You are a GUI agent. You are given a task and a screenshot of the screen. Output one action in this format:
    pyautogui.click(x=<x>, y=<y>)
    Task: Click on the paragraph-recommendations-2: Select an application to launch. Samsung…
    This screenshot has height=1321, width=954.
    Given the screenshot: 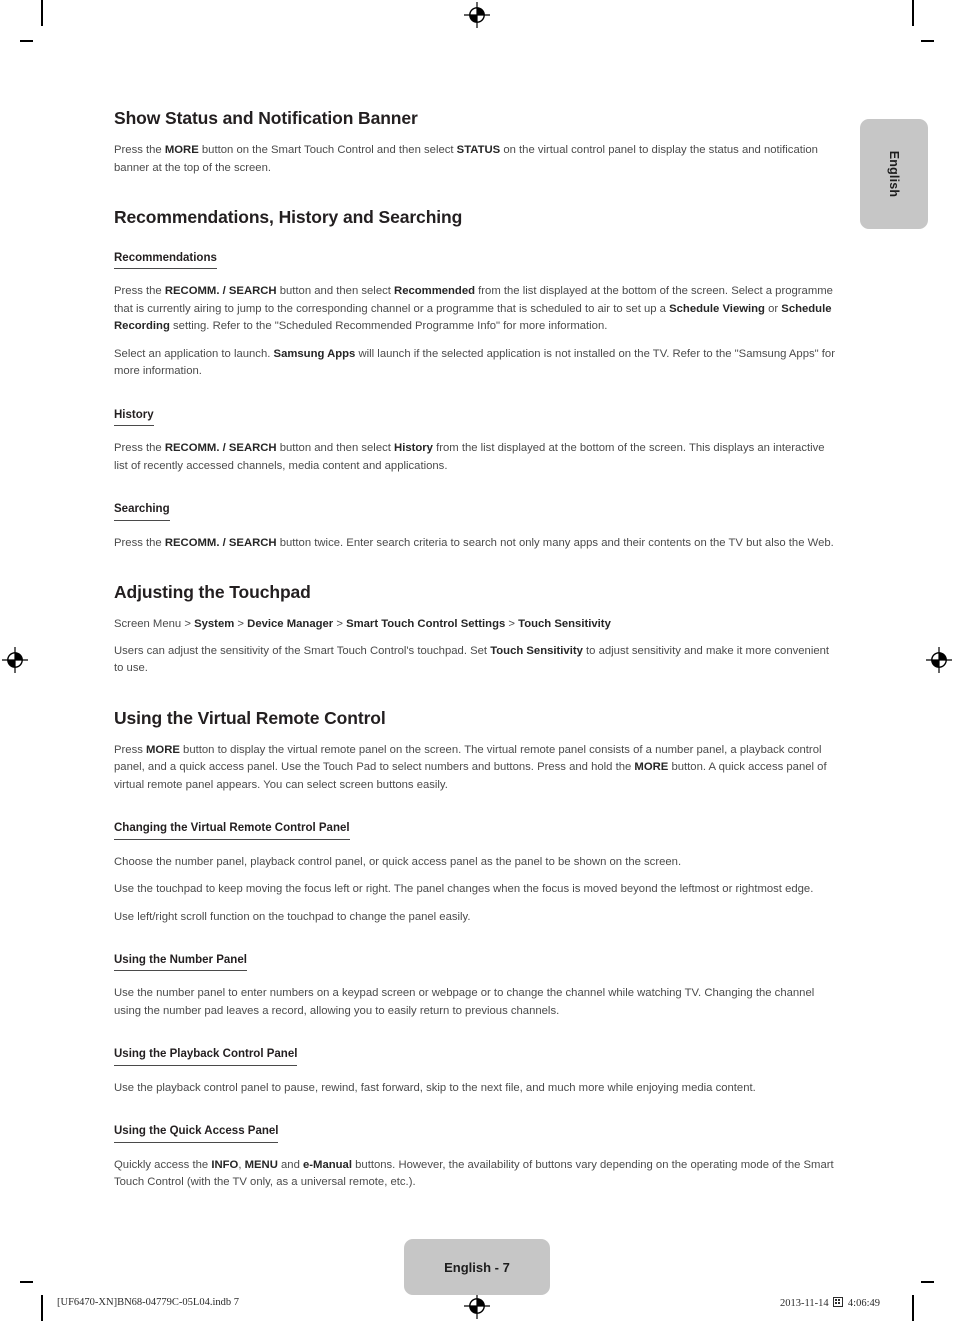 What is the action you would take?
    pyautogui.click(x=474, y=362)
    